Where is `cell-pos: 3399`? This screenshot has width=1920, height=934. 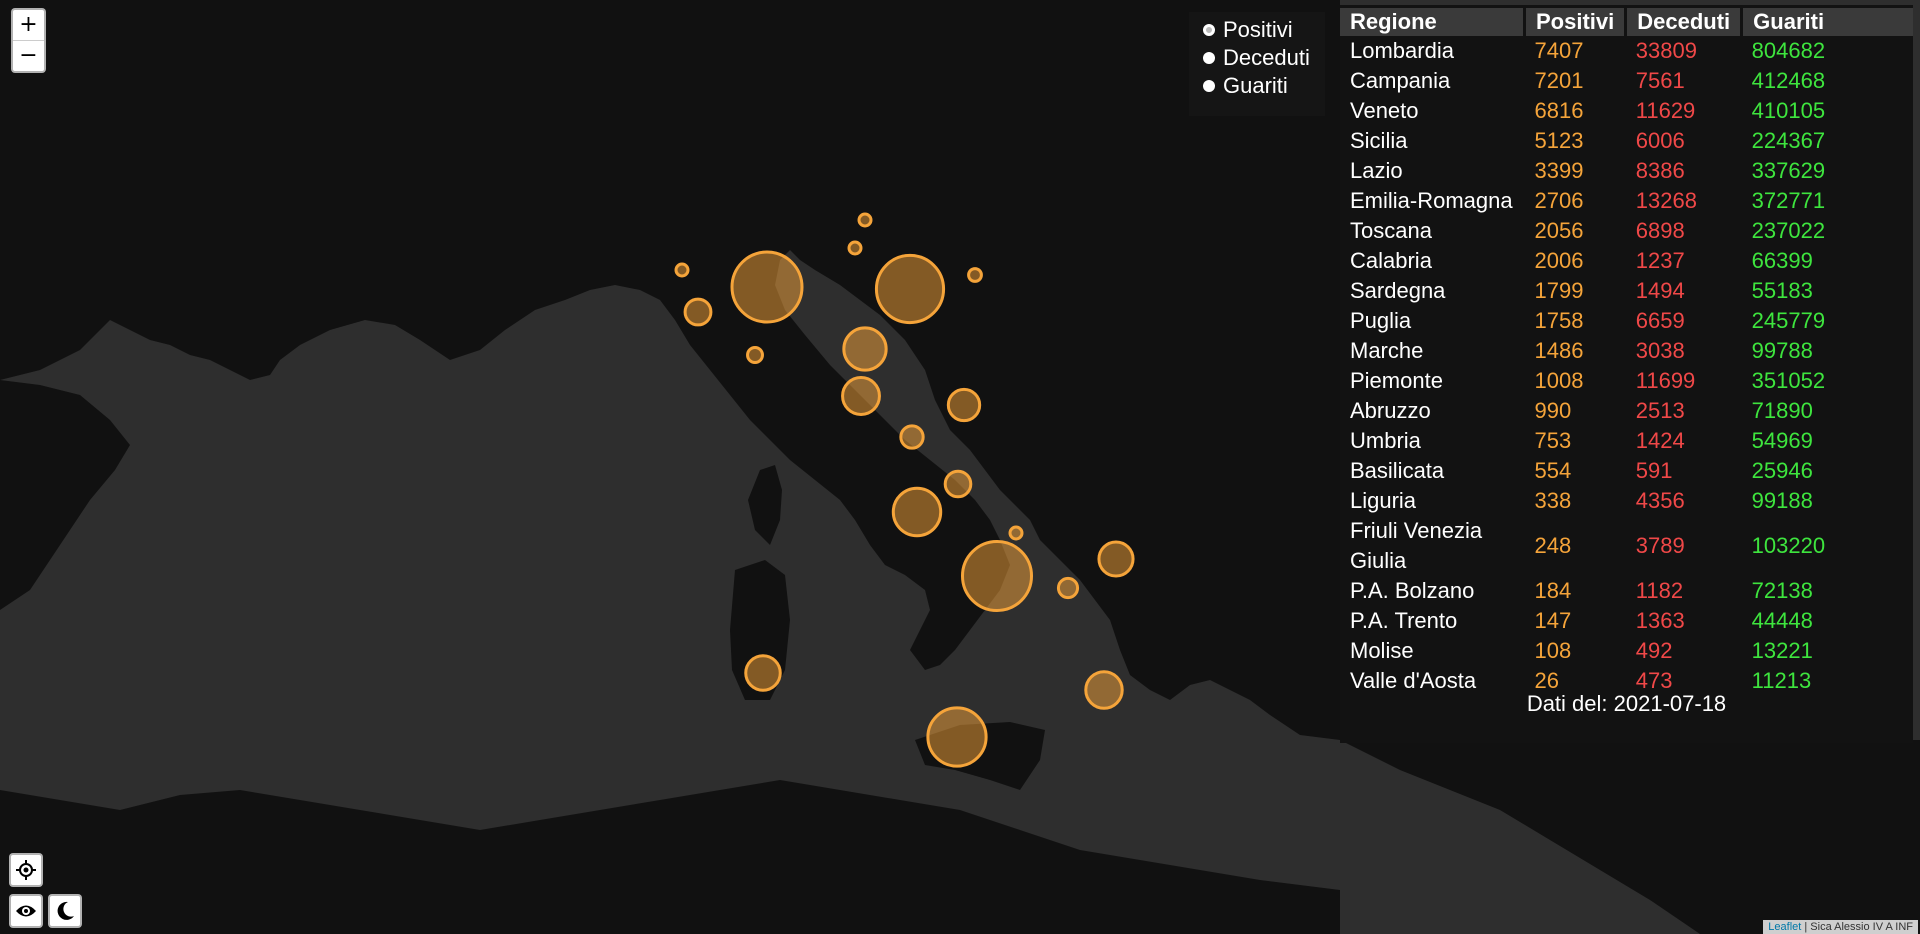 cell-pos: 3399 is located at coordinates (1559, 170).